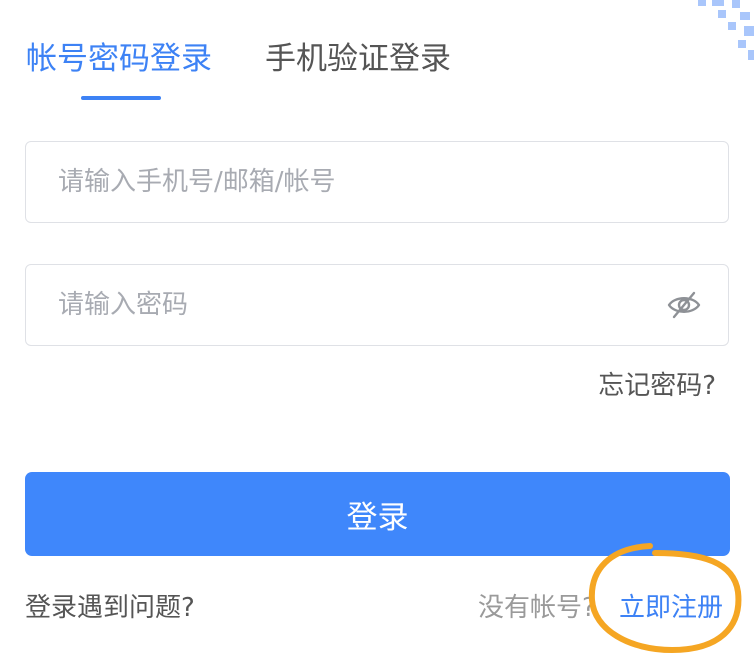  I want to click on username-input, so click(358, 182).